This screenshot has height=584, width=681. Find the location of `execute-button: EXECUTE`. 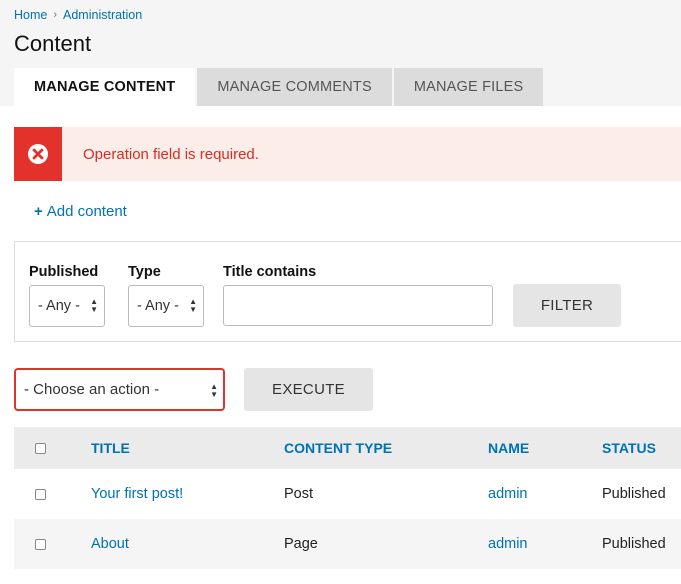

execute-button: EXECUTE is located at coordinates (308, 389).